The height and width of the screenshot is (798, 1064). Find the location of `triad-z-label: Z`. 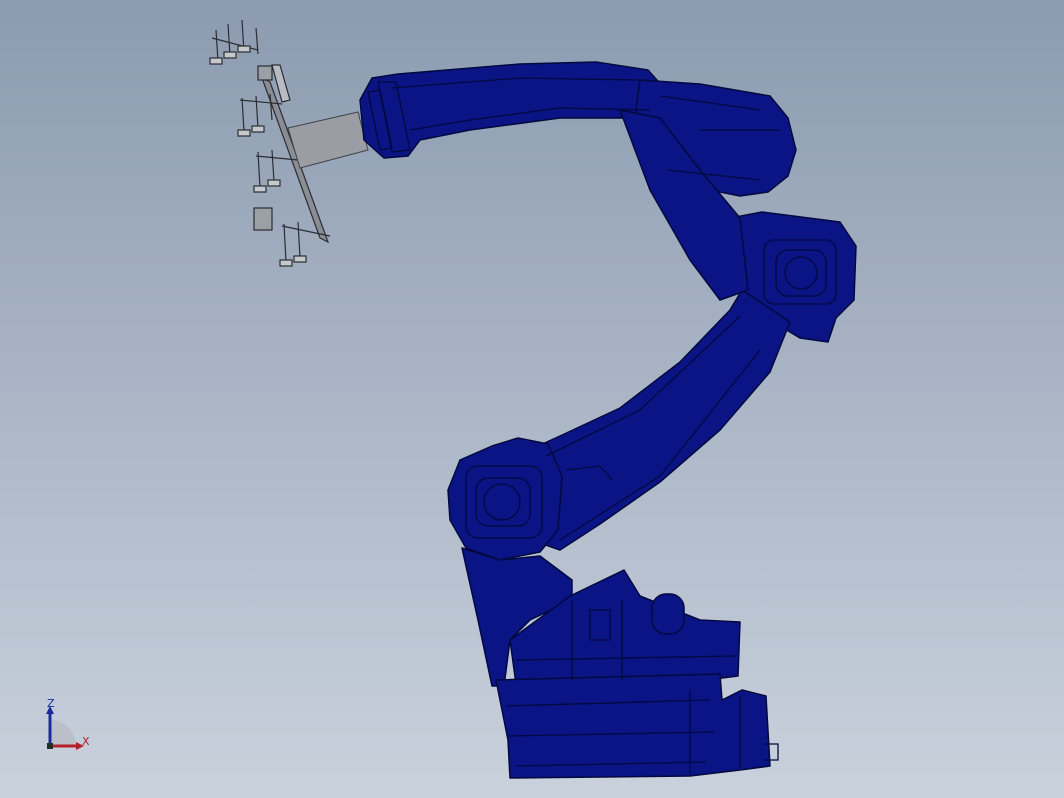

triad-z-label: Z is located at coordinates (51, 703).